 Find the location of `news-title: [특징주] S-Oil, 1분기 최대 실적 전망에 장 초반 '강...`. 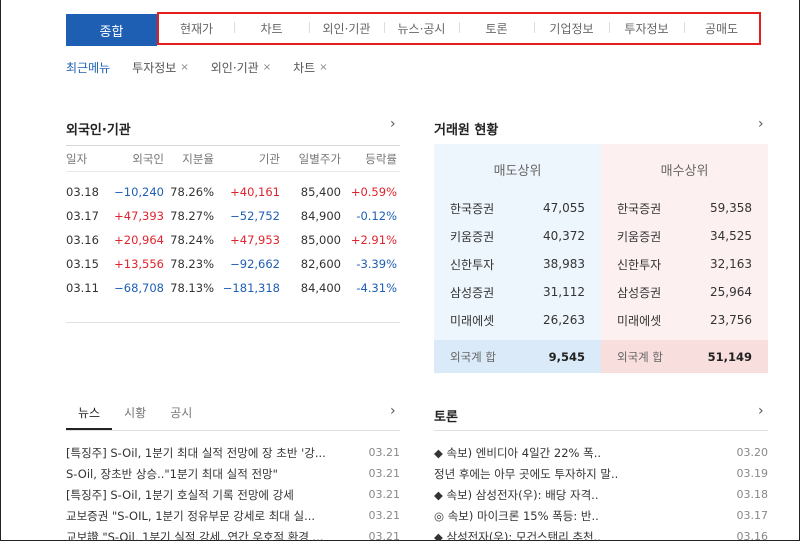

news-title: [특징주] S-Oil, 1분기 최대 실적 전망에 장 초반 '강... is located at coordinates (211, 453).